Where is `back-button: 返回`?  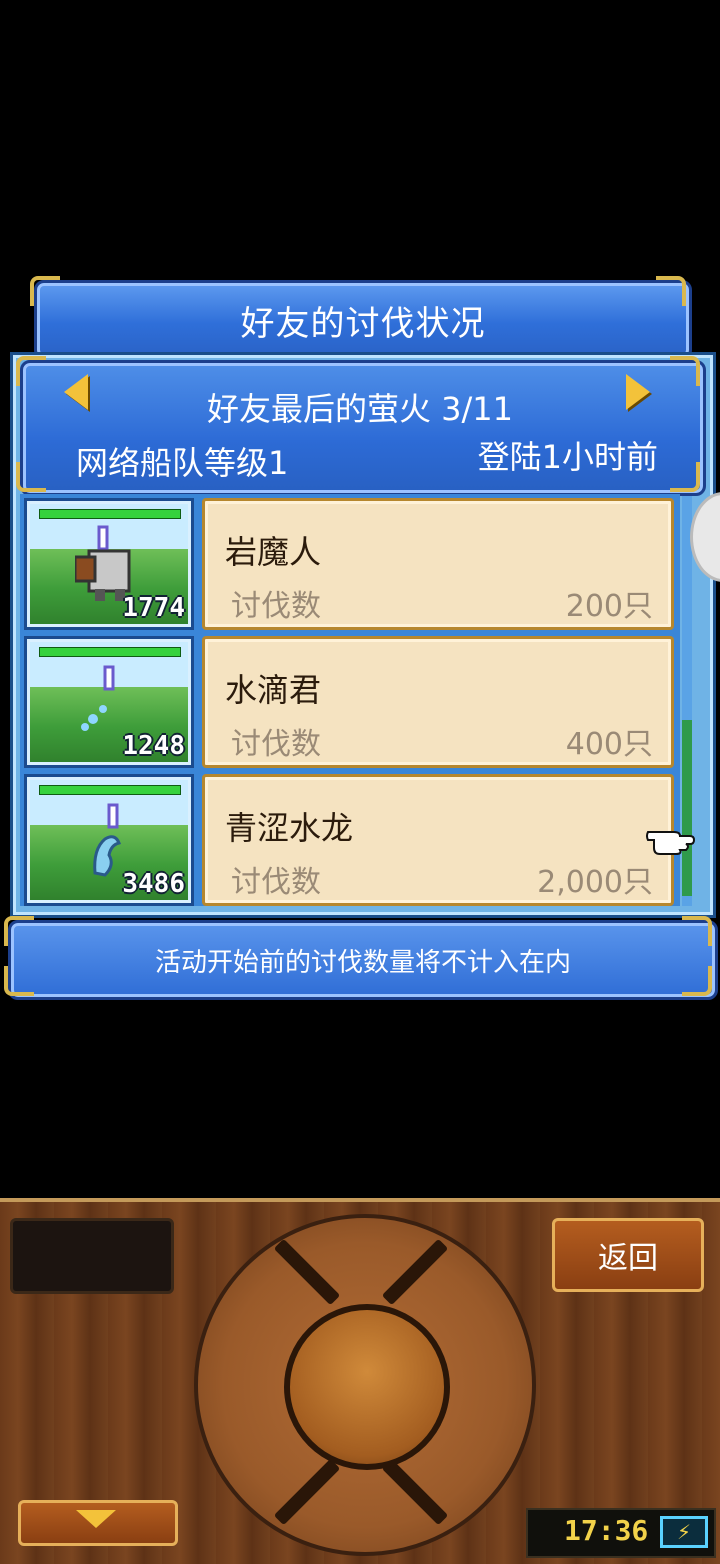 back-button: 返回 is located at coordinates (628, 1255).